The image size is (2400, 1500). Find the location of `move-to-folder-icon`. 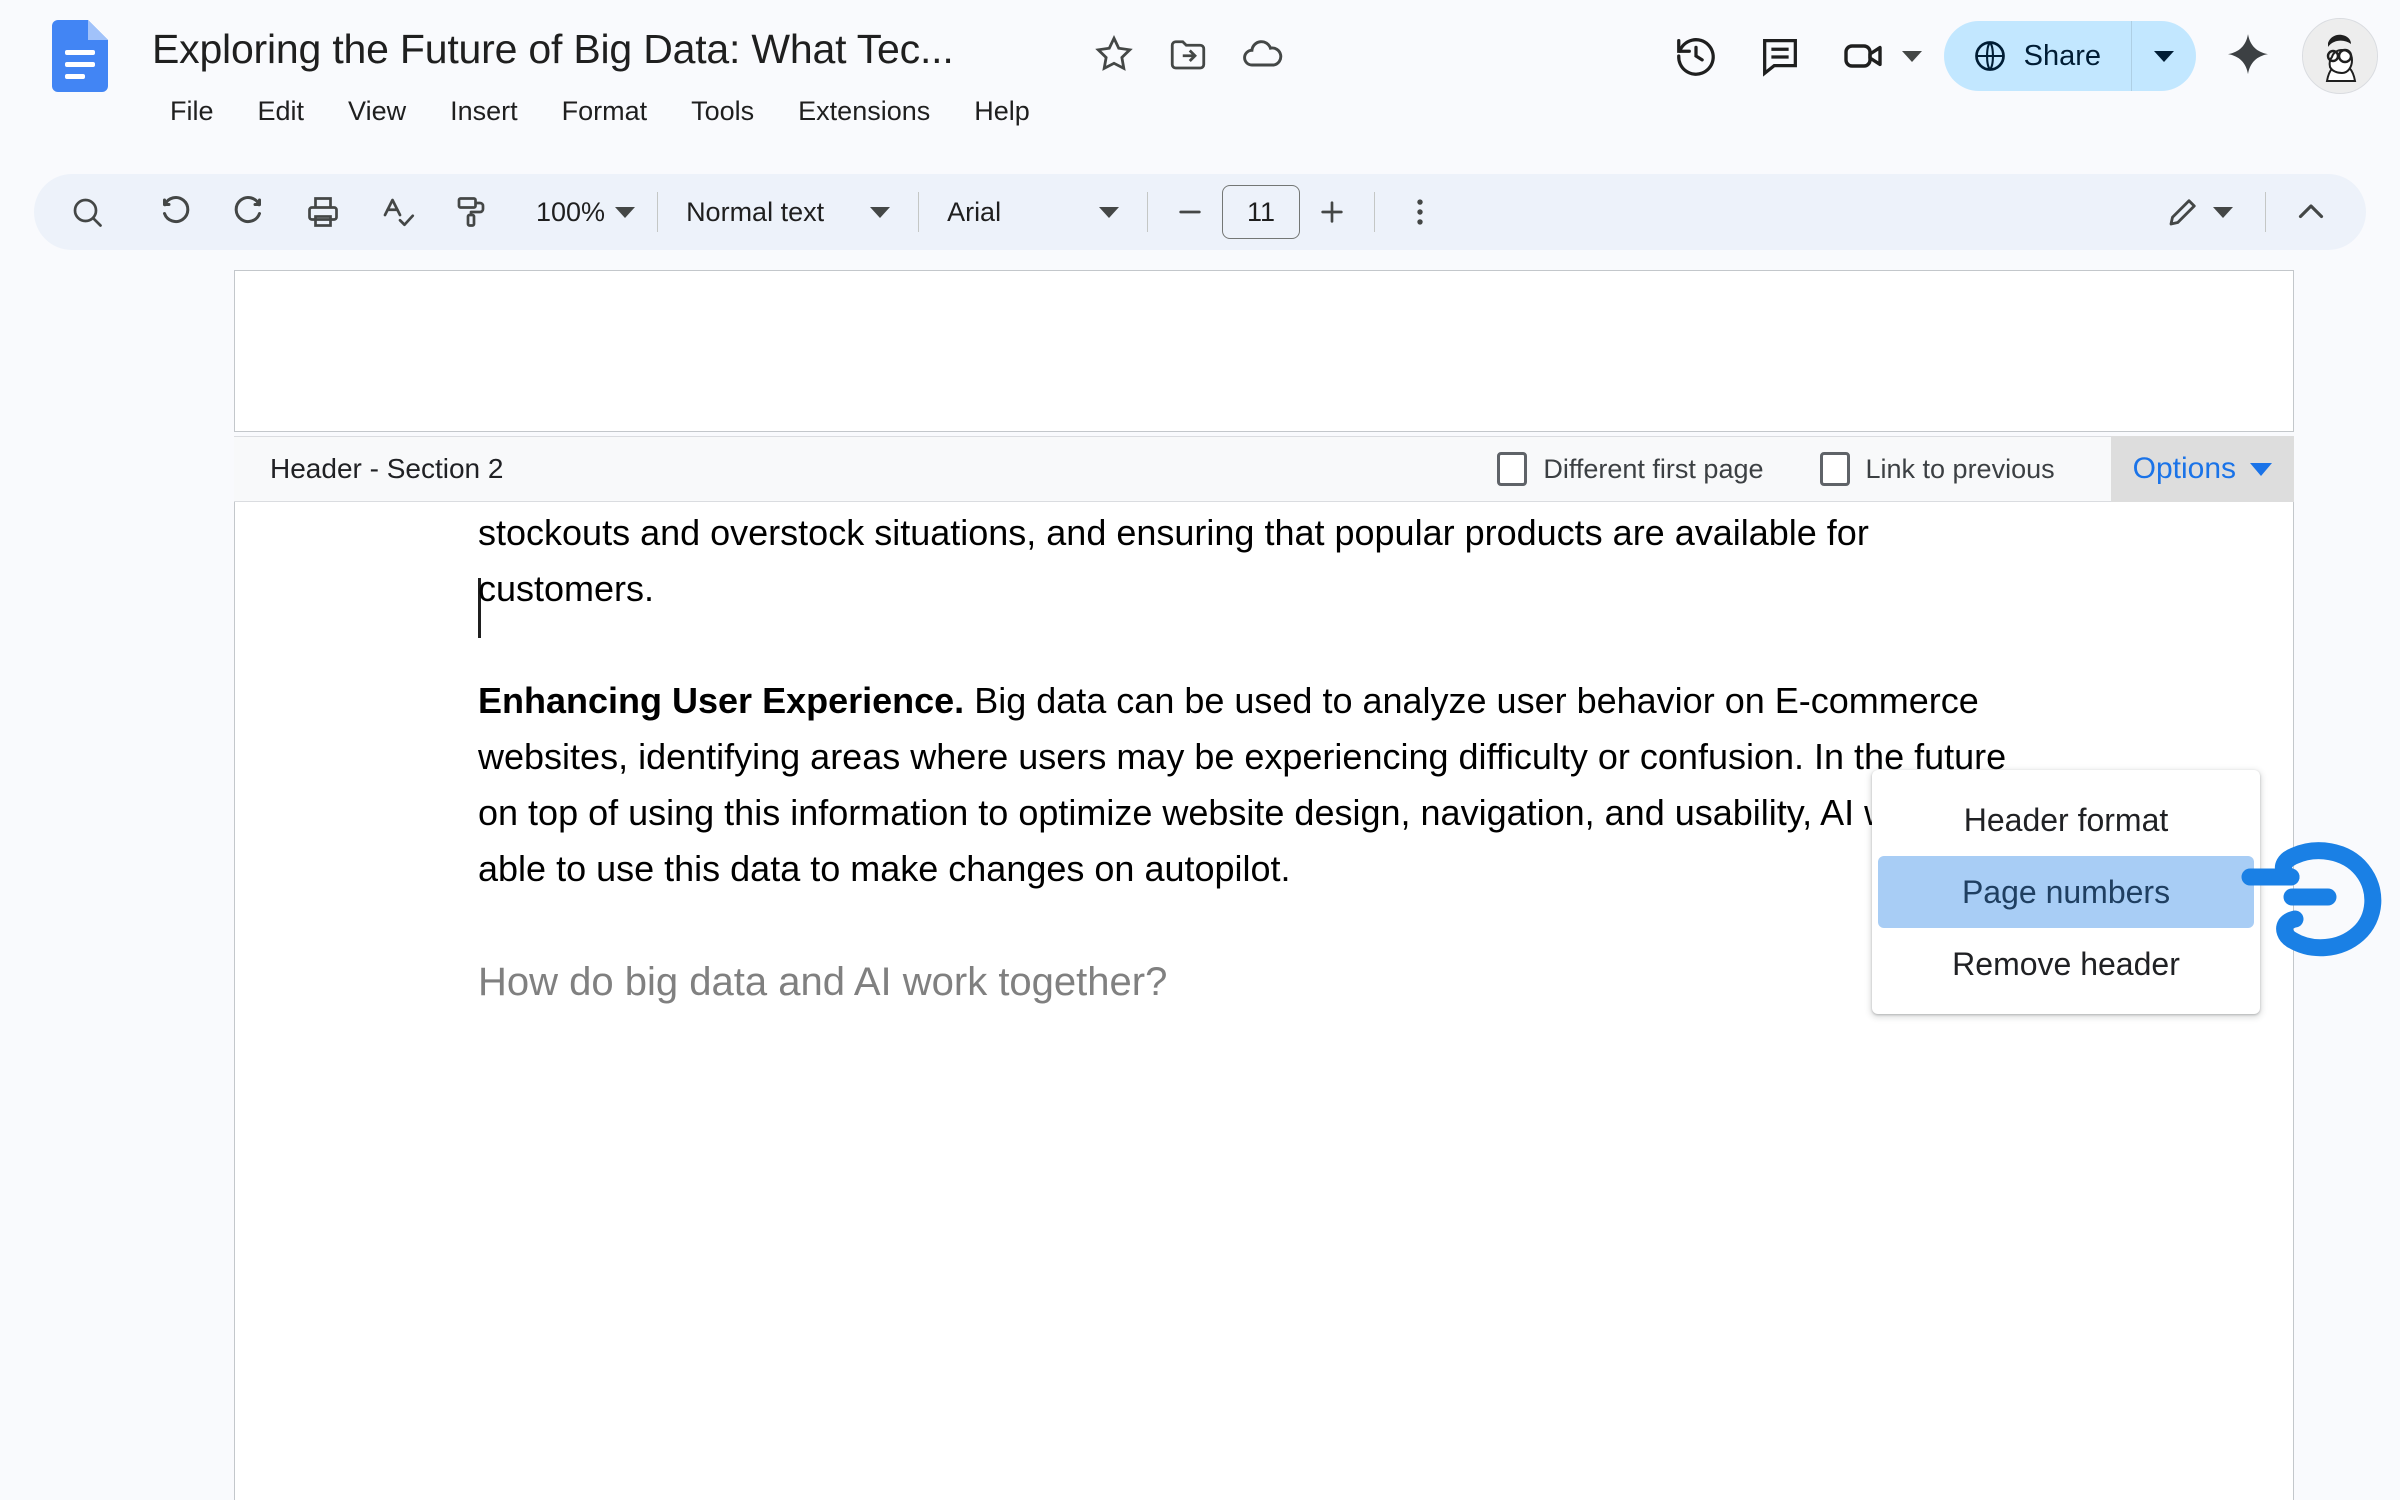

move-to-folder-icon is located at coordinates (1188, 54).